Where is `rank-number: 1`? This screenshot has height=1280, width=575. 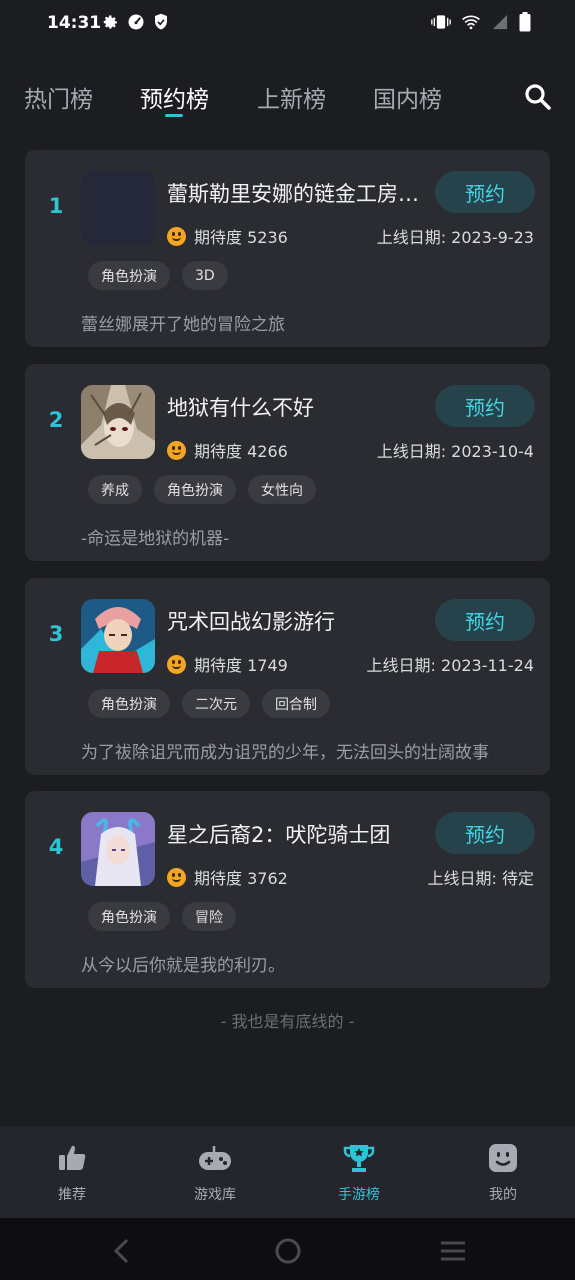 rank-number: 1 is located at coordinates (56, 206).